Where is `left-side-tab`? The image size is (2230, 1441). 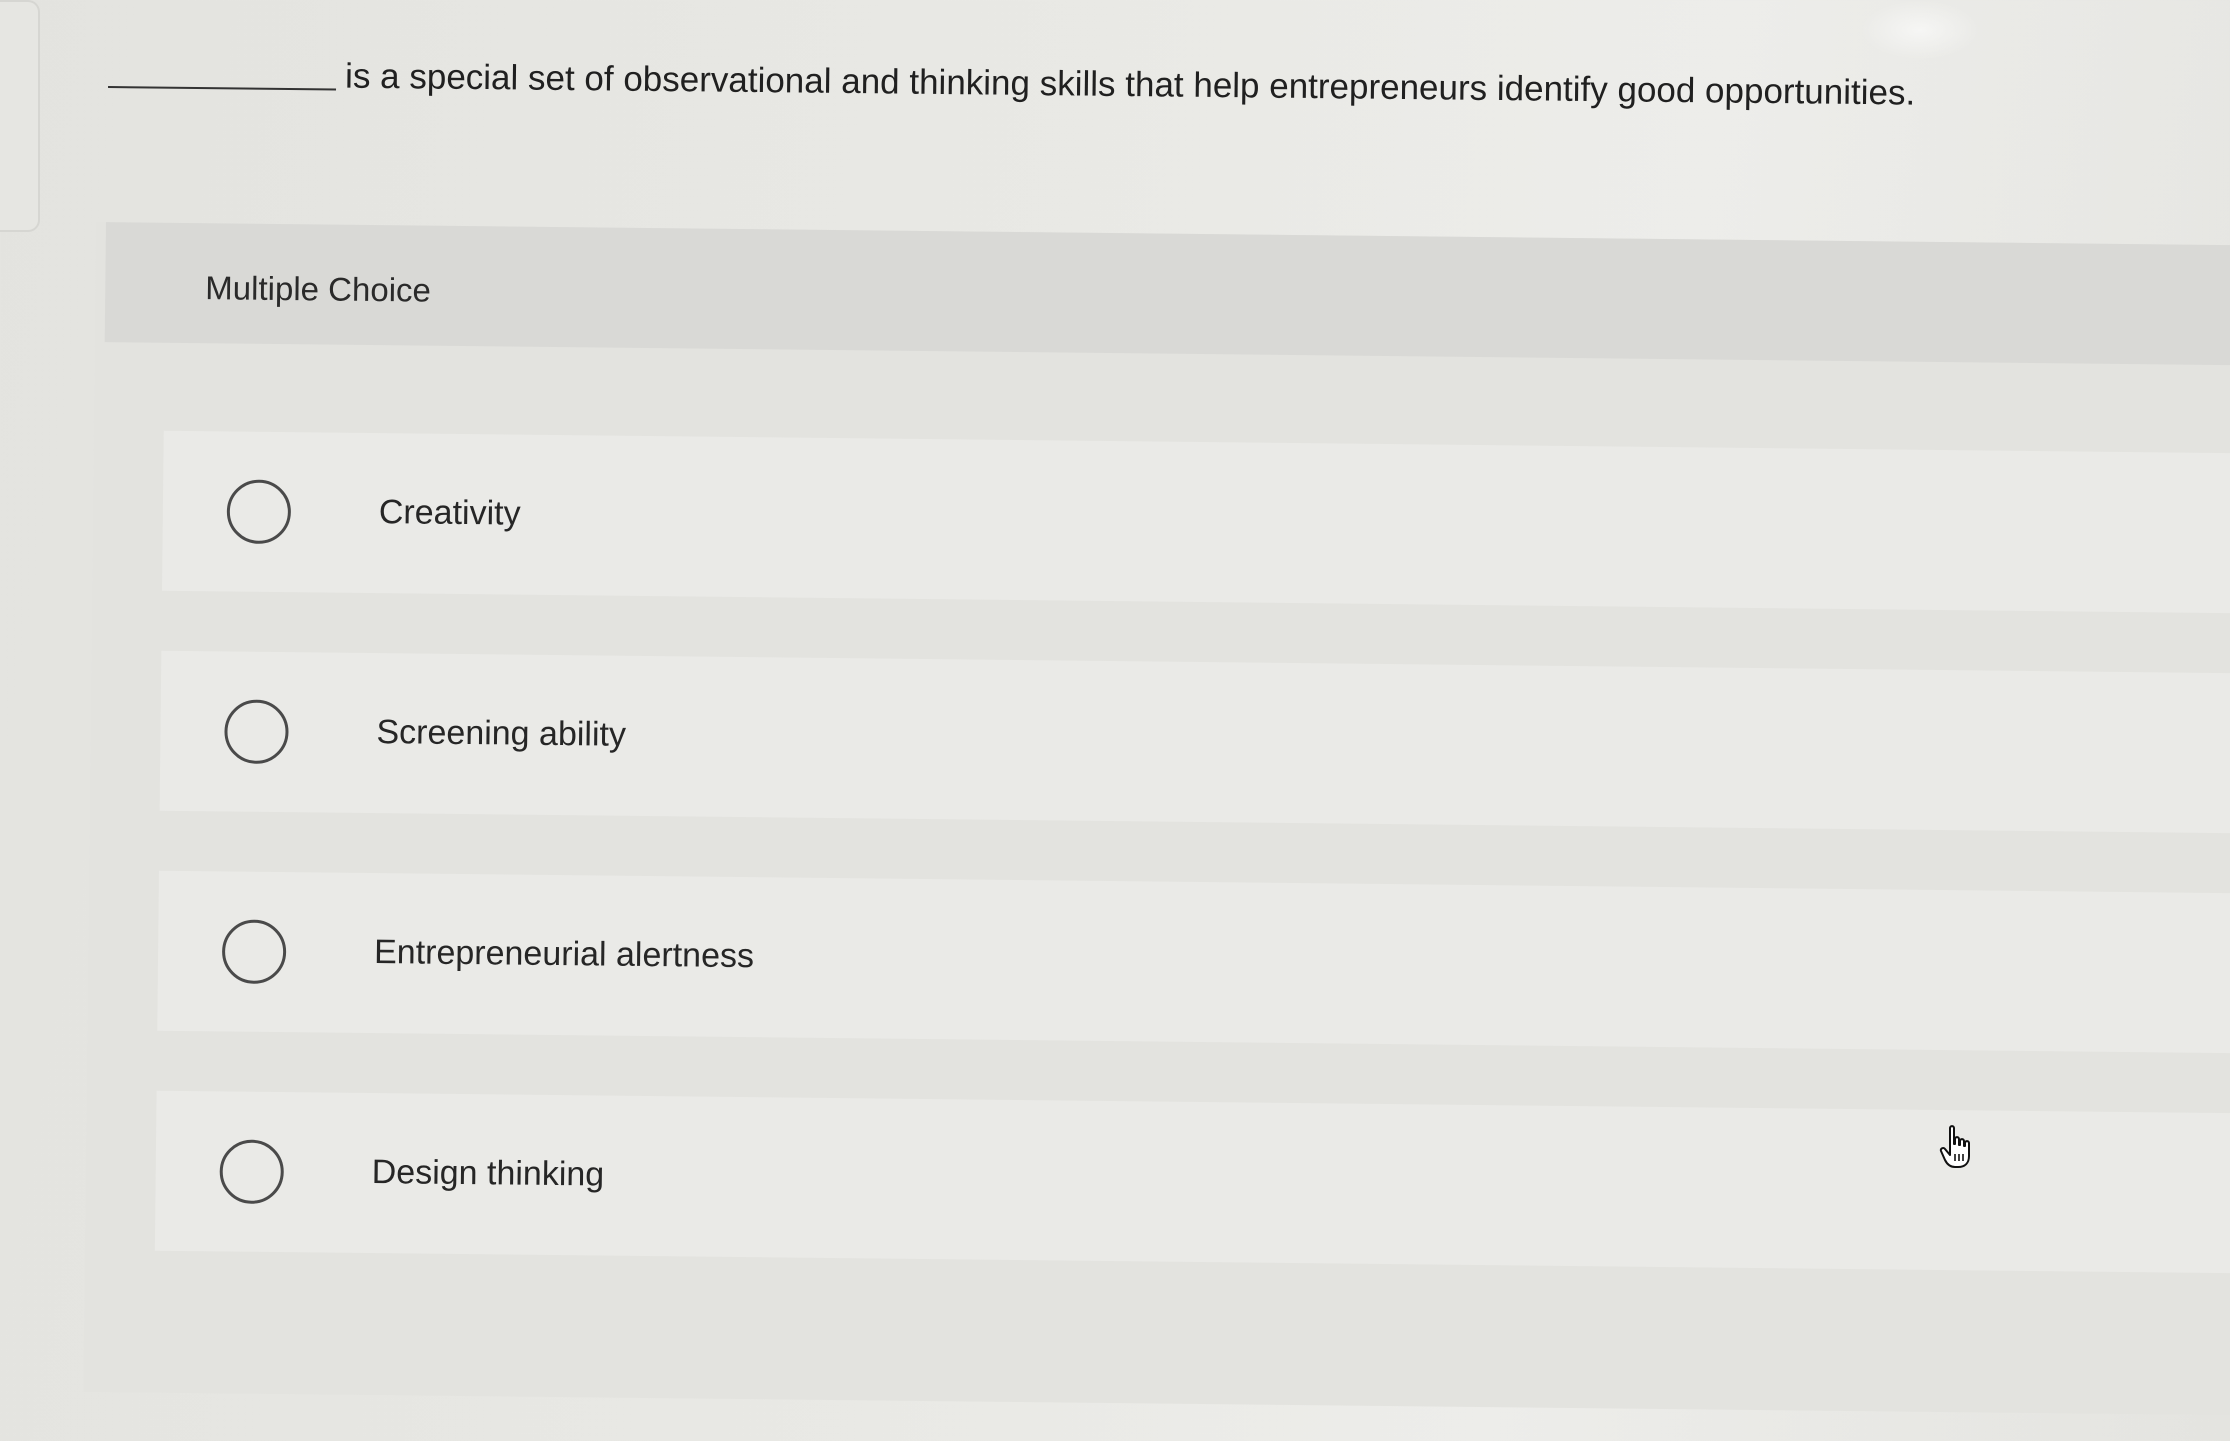 left-side-tab is located at coordinates (20, 116).